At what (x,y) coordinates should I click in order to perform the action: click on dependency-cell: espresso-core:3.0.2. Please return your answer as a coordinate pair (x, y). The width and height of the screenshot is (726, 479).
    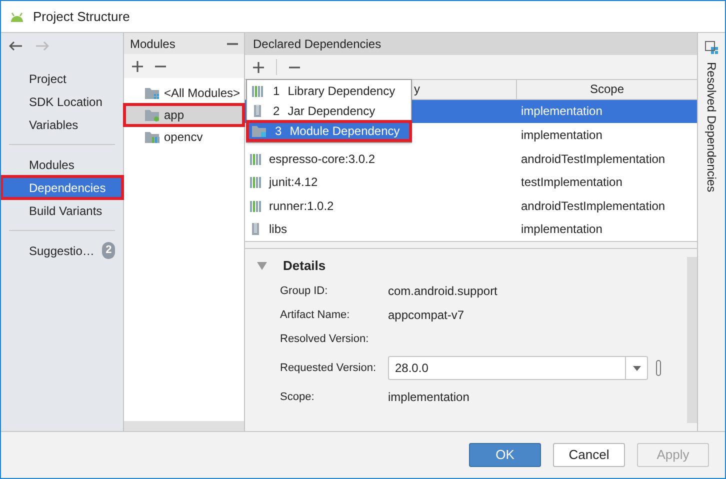
    Looking at the image, I should click on (381, 158).